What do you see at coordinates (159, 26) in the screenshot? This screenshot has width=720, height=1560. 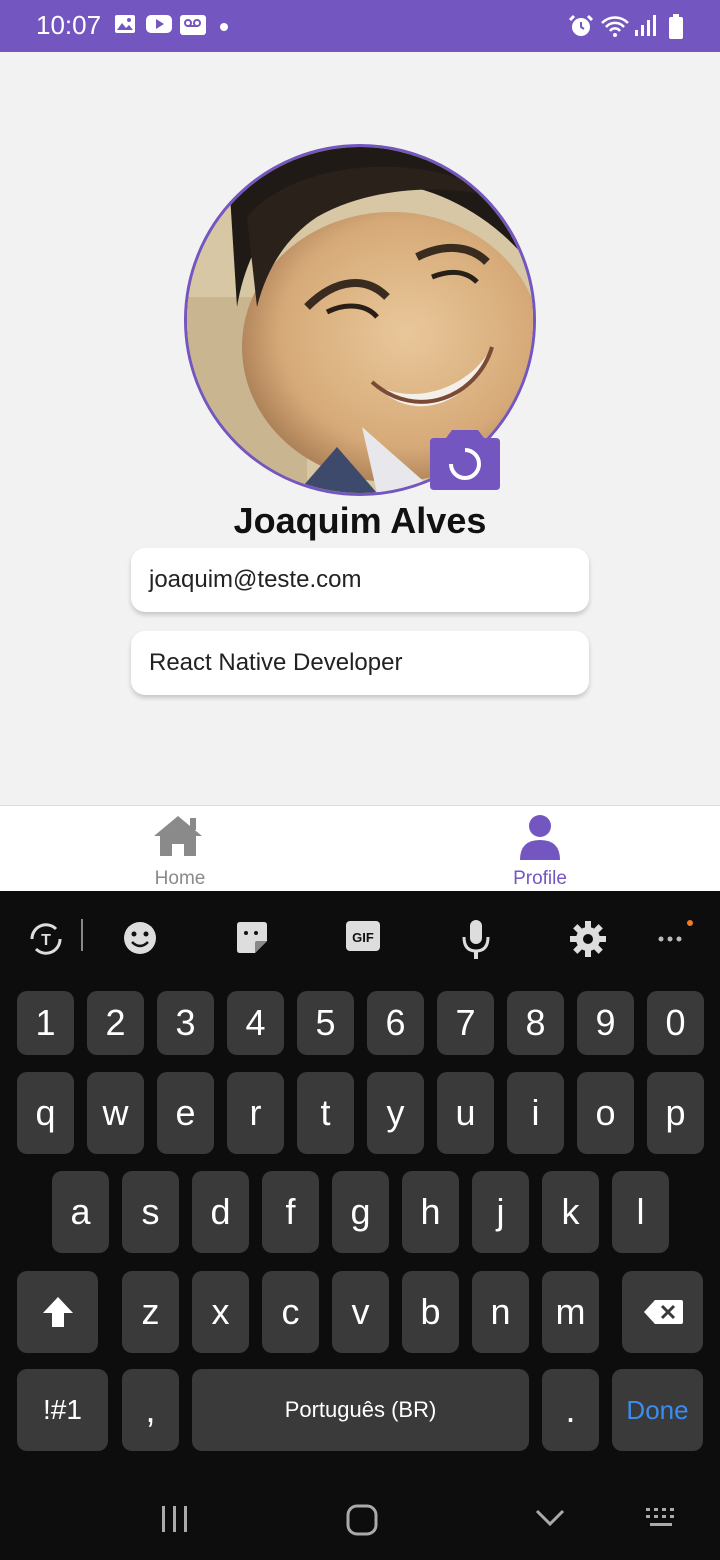 I see `youtube-icon` at bounding box center [159, 26].